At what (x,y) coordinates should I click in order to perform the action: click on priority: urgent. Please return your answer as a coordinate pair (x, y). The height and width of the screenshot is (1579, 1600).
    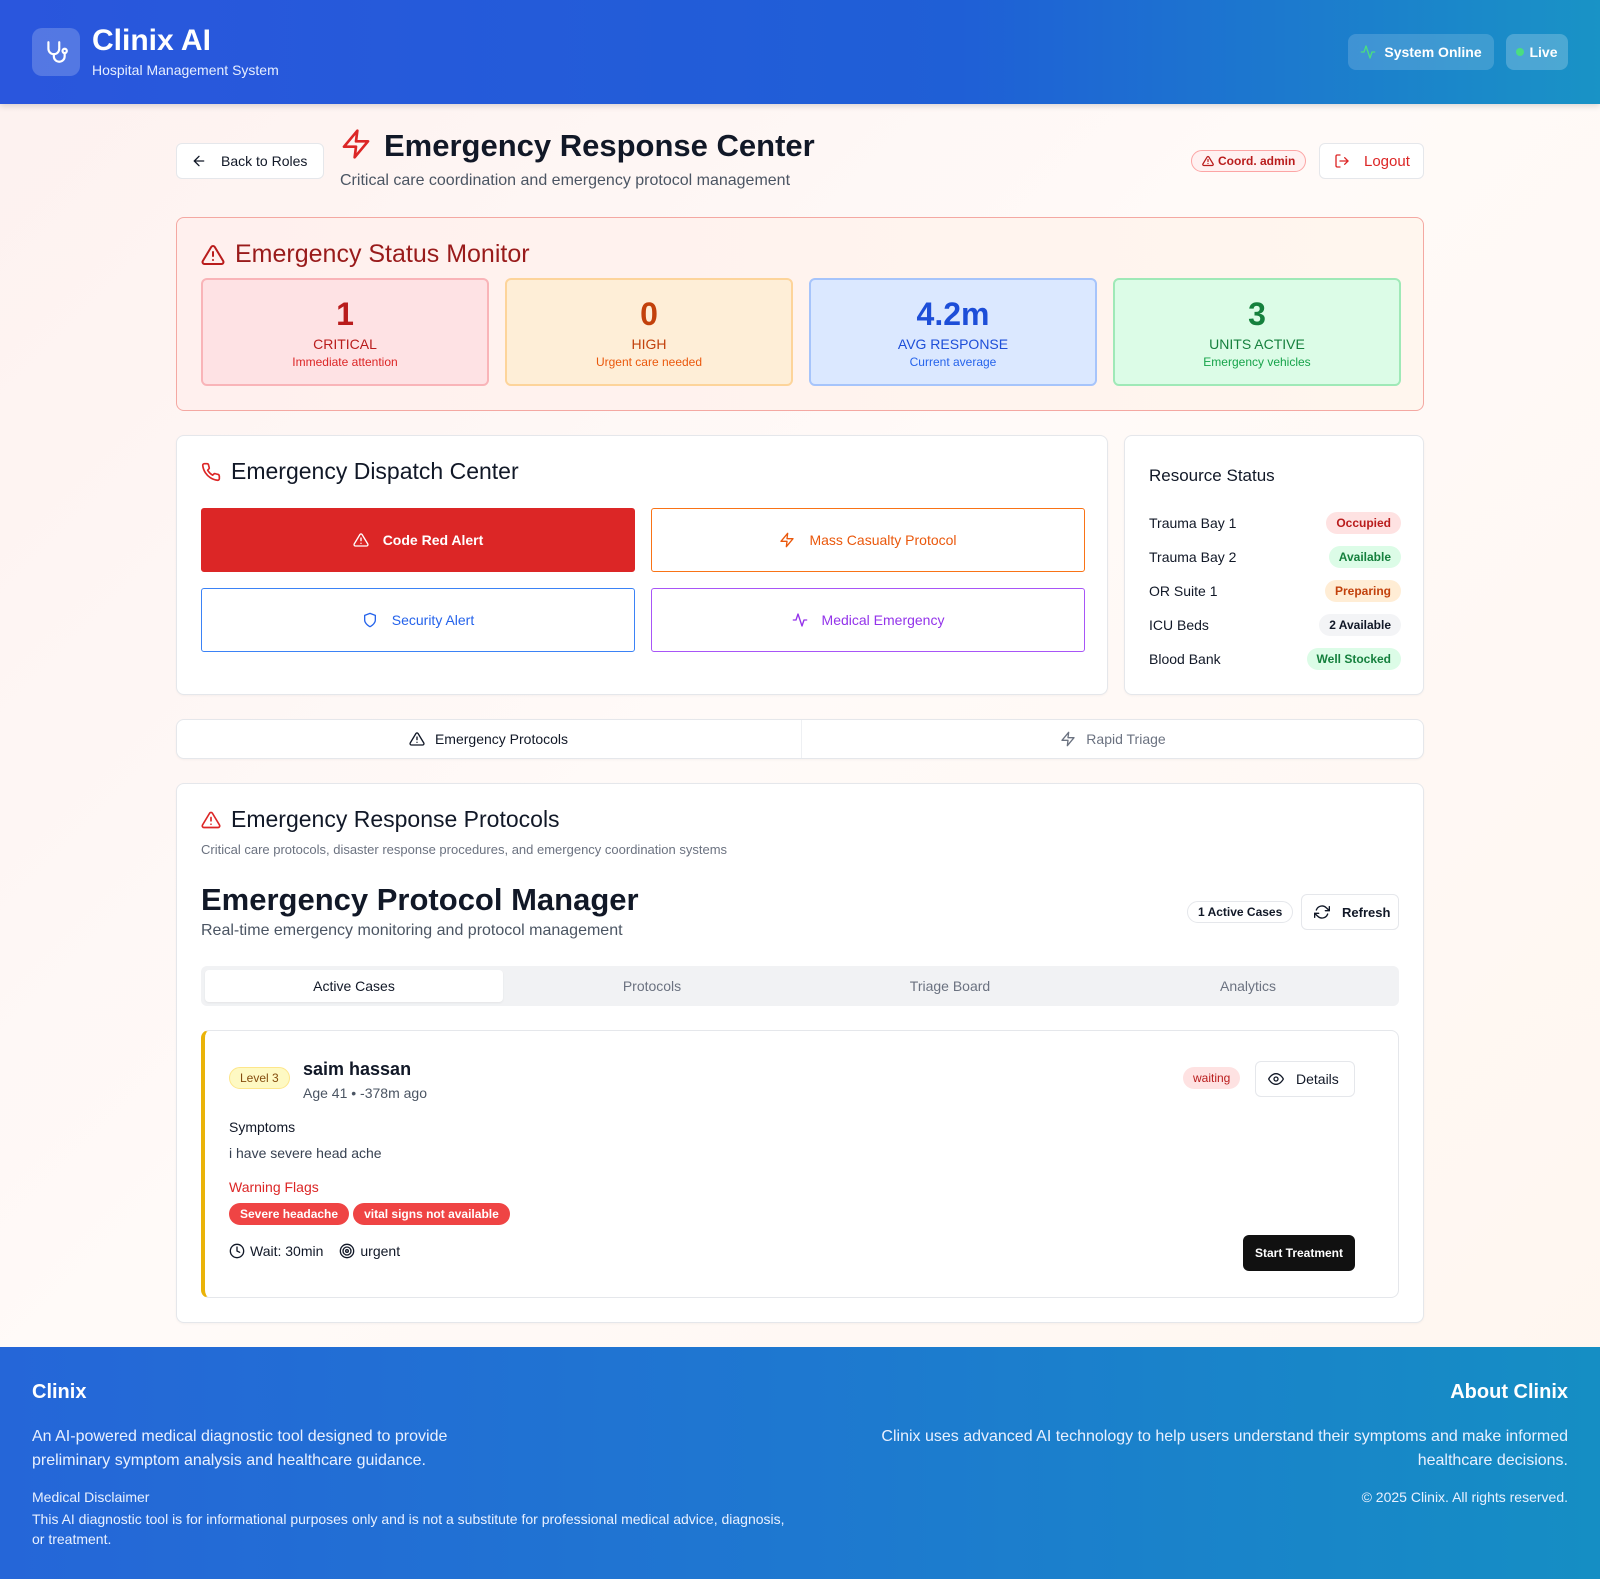
    Looking at the image, I should click on (369, 1251).